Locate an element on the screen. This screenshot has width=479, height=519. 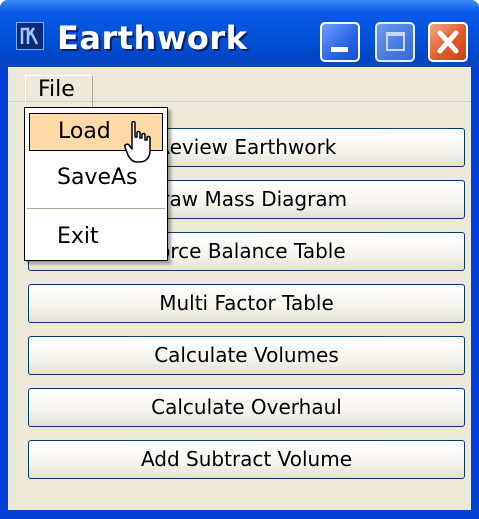
maximize-button is located at coordinates (395, 42).